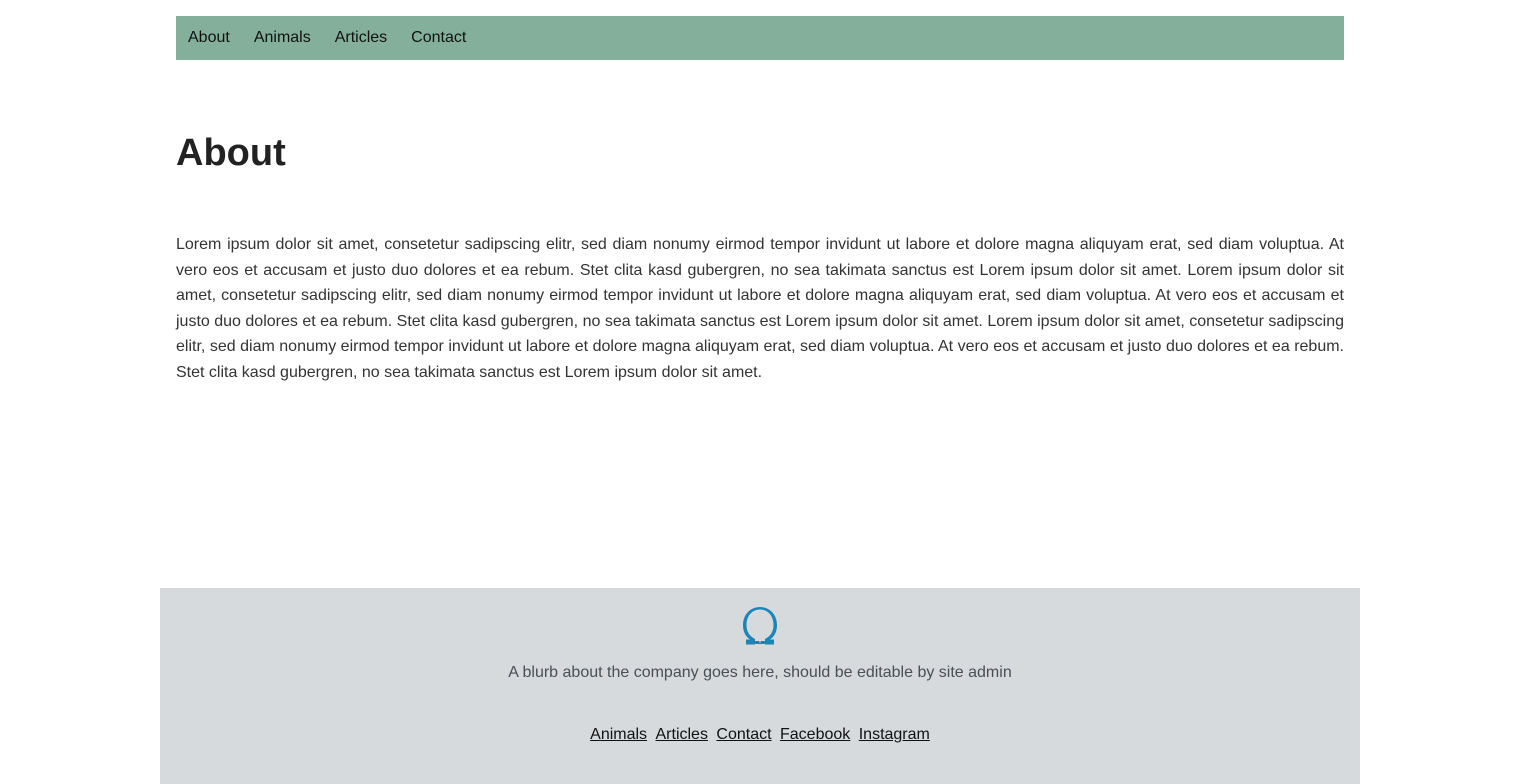  Describe the element at coordinates (743, 734) in the screenshot. I see `footer-link-contact: Contact` at that location.